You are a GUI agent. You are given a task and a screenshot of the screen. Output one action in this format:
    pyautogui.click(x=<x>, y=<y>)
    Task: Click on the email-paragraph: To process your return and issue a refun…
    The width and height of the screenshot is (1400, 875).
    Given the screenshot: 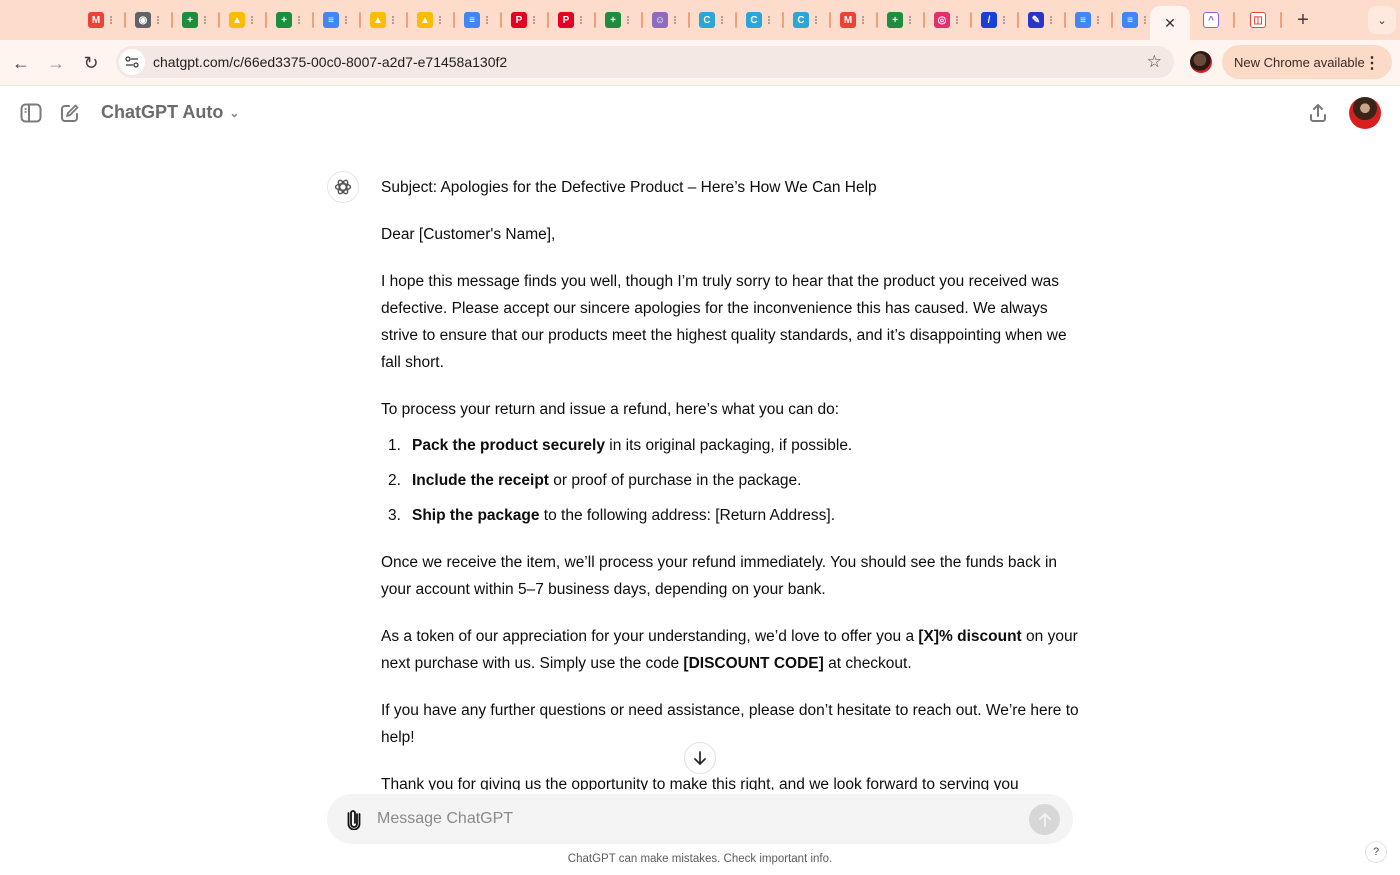 What is the action you would take?
    pyautogui.click(x=610, y=409)
    